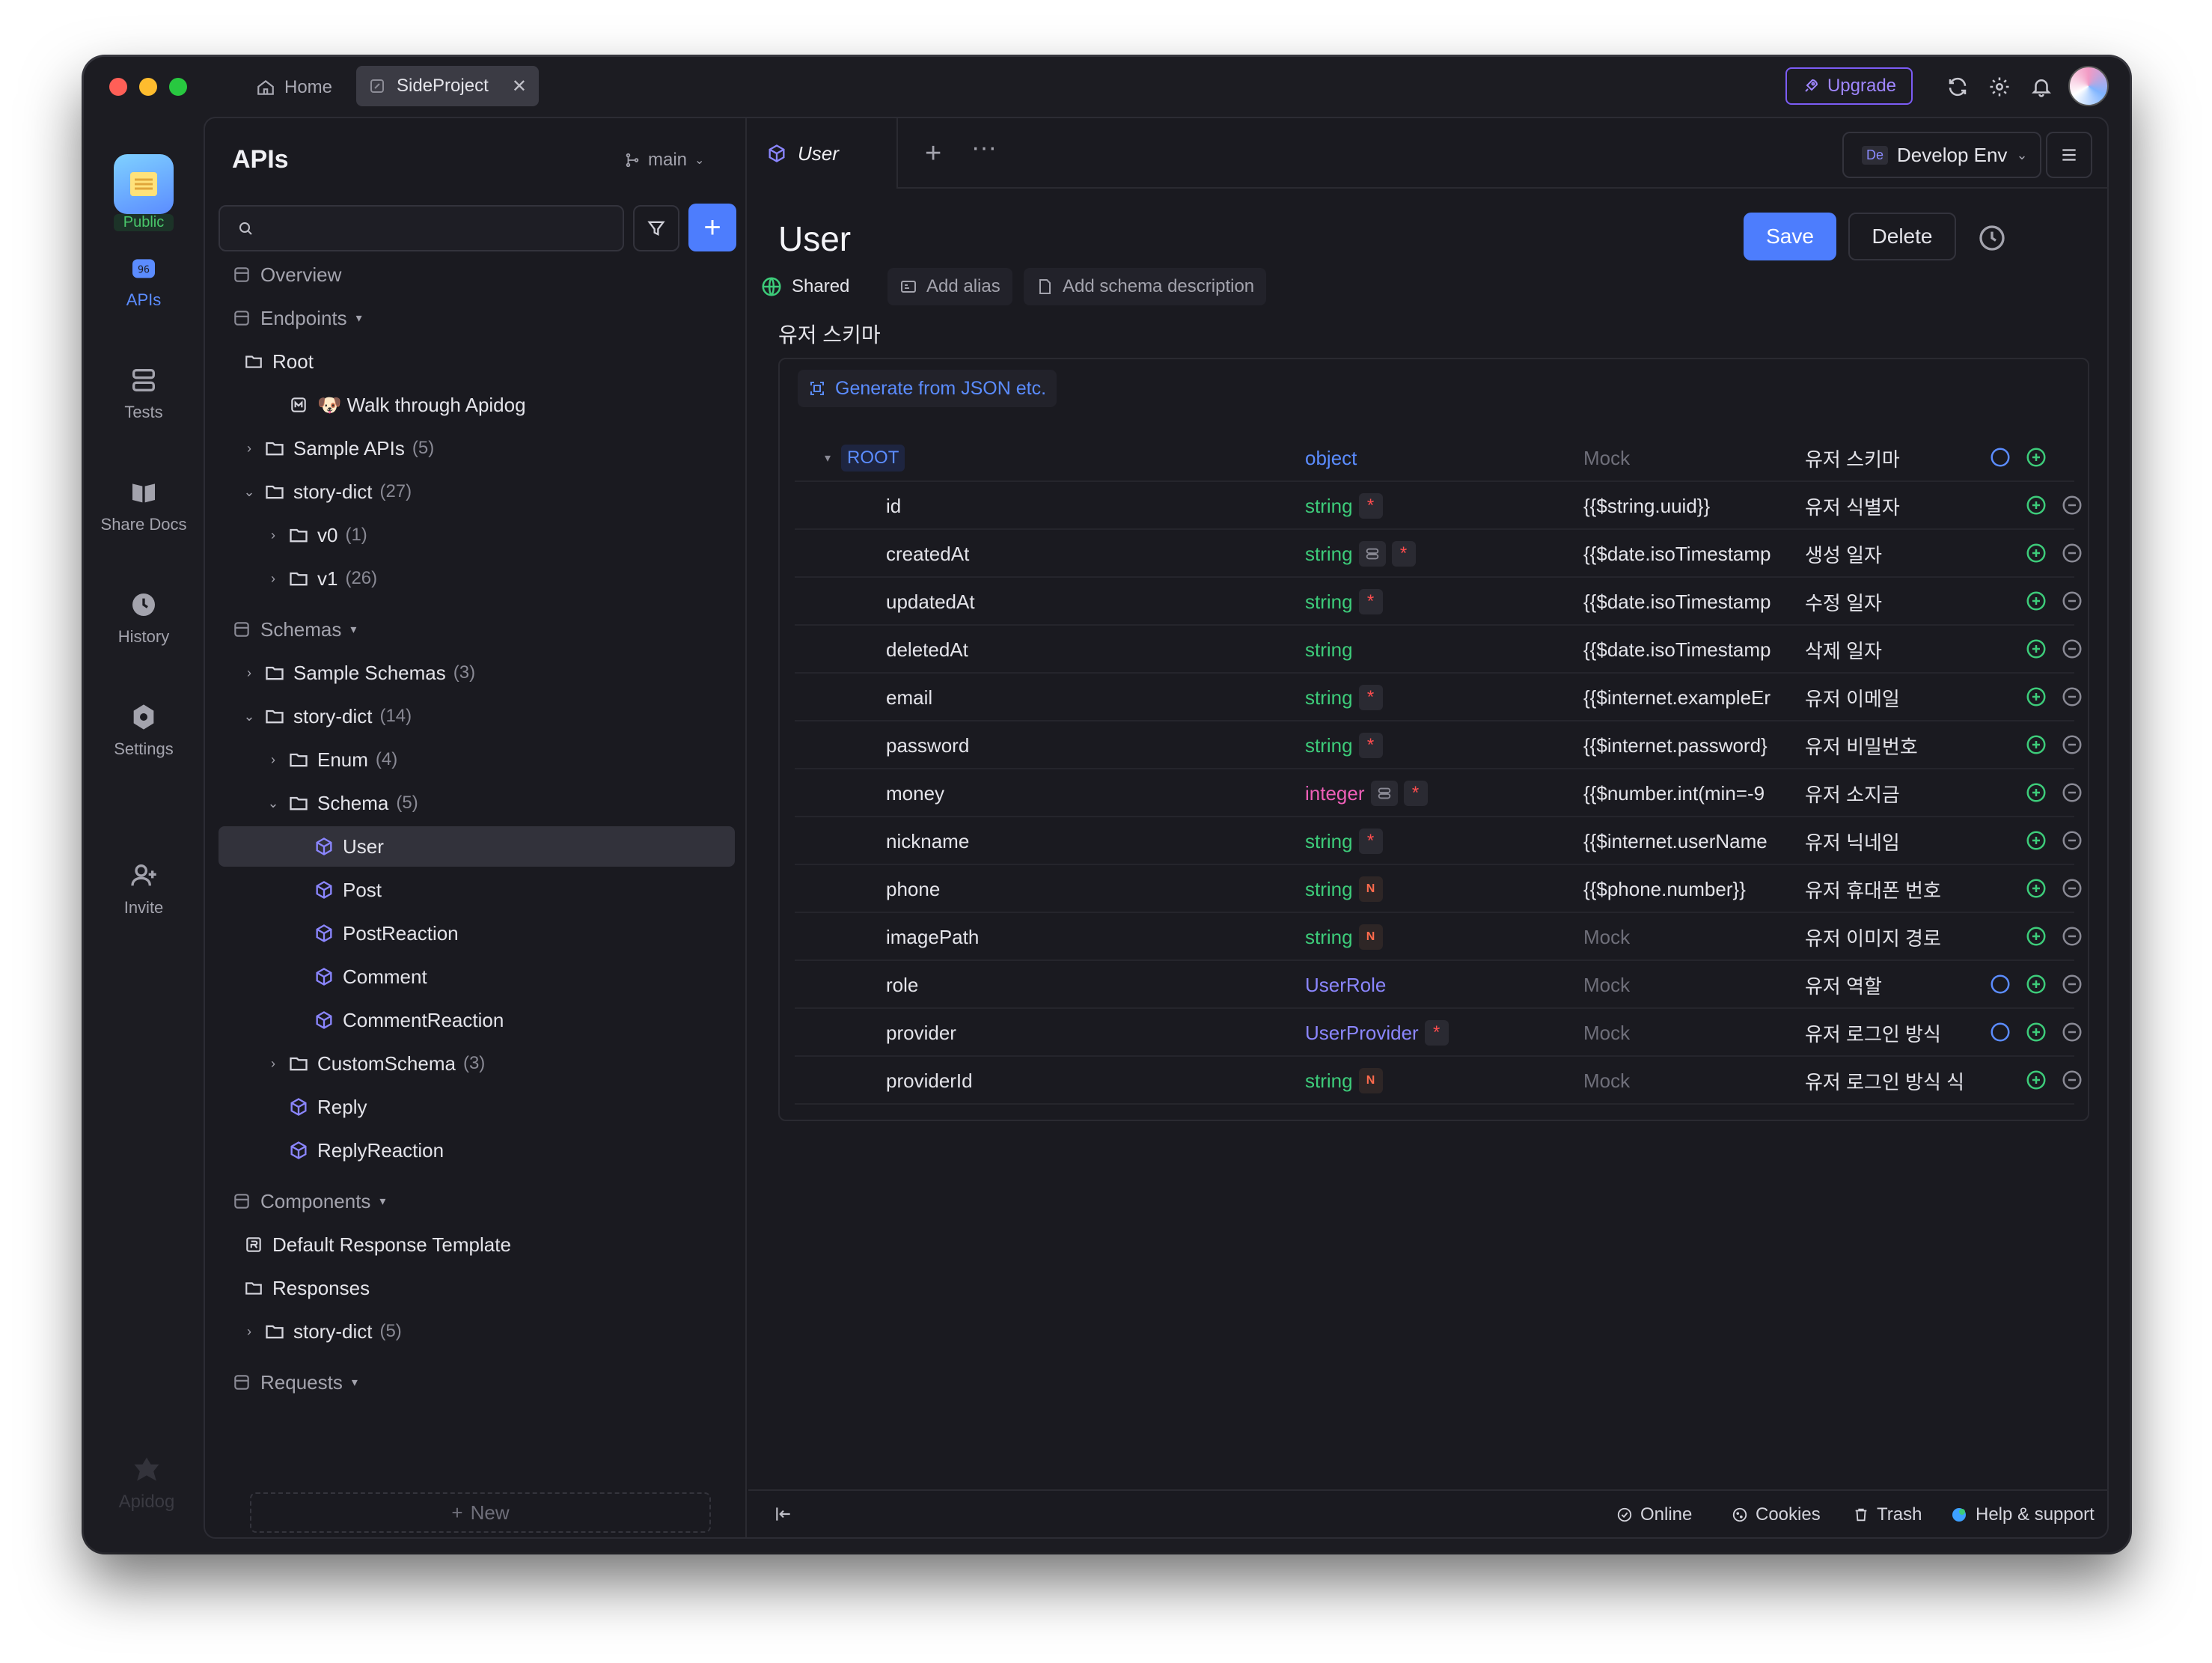 The image size is (2212, 1663). What do you see at coordinates (1852, 842) in the screenshot?
I see `field-description: 유저 닉네임` at bounding box center [1852, 842].